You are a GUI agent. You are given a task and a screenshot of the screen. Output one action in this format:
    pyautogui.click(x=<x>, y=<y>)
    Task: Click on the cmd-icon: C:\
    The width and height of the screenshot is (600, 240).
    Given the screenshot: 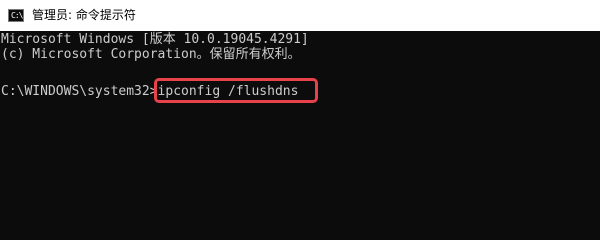 What is the action you would take?
    pyautogui.click(x=16, y=15)
    